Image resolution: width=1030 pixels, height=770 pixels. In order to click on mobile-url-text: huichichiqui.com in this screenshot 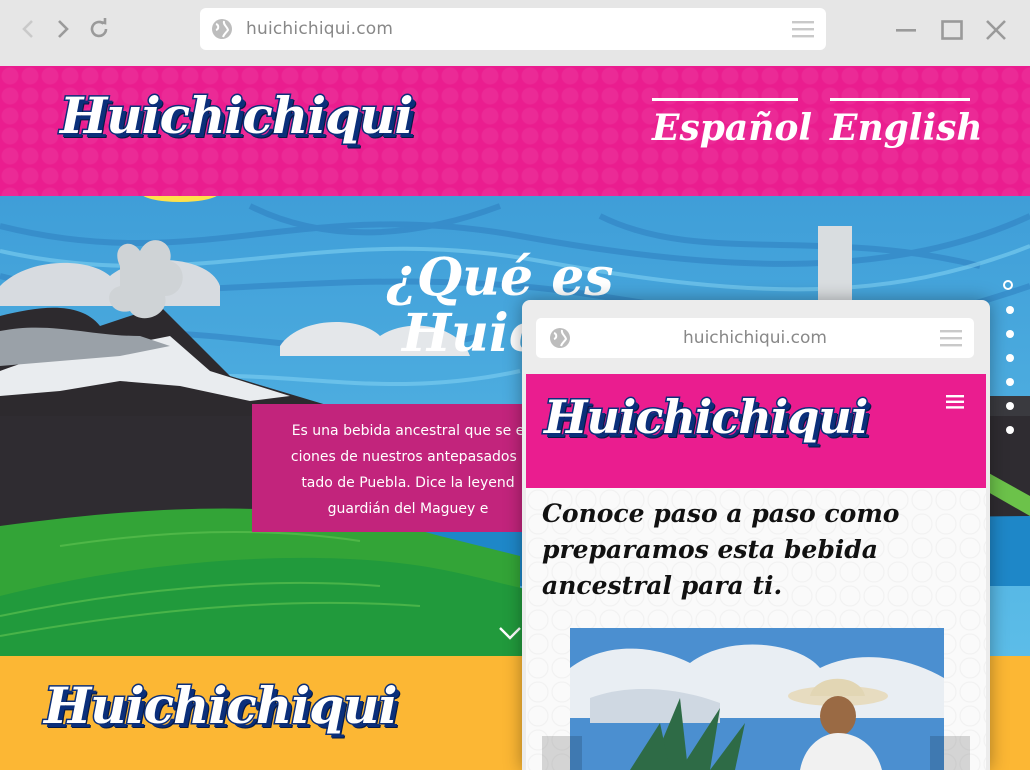, I will do `click(755, 338)`.